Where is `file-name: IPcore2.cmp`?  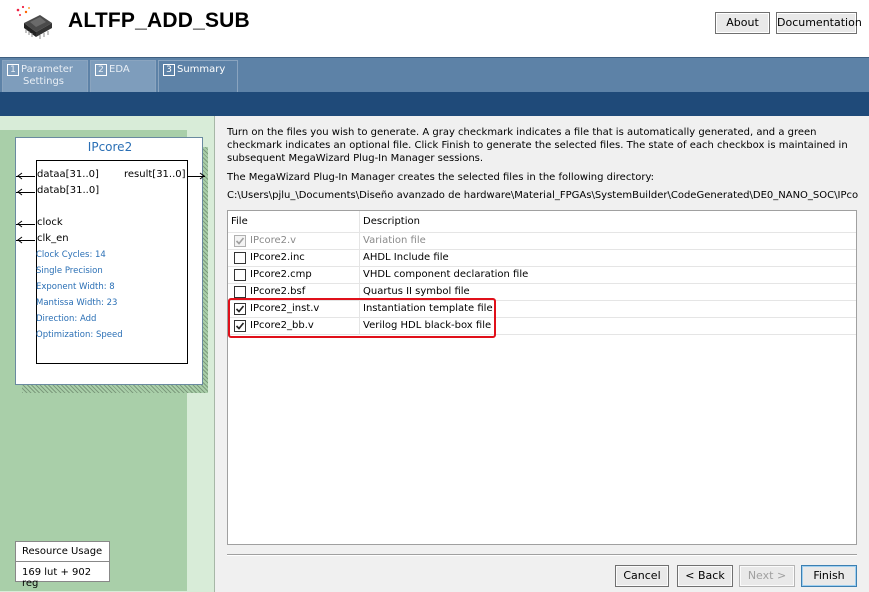
file-name: IPcore2.cmp is located at coordinates (281, 274).